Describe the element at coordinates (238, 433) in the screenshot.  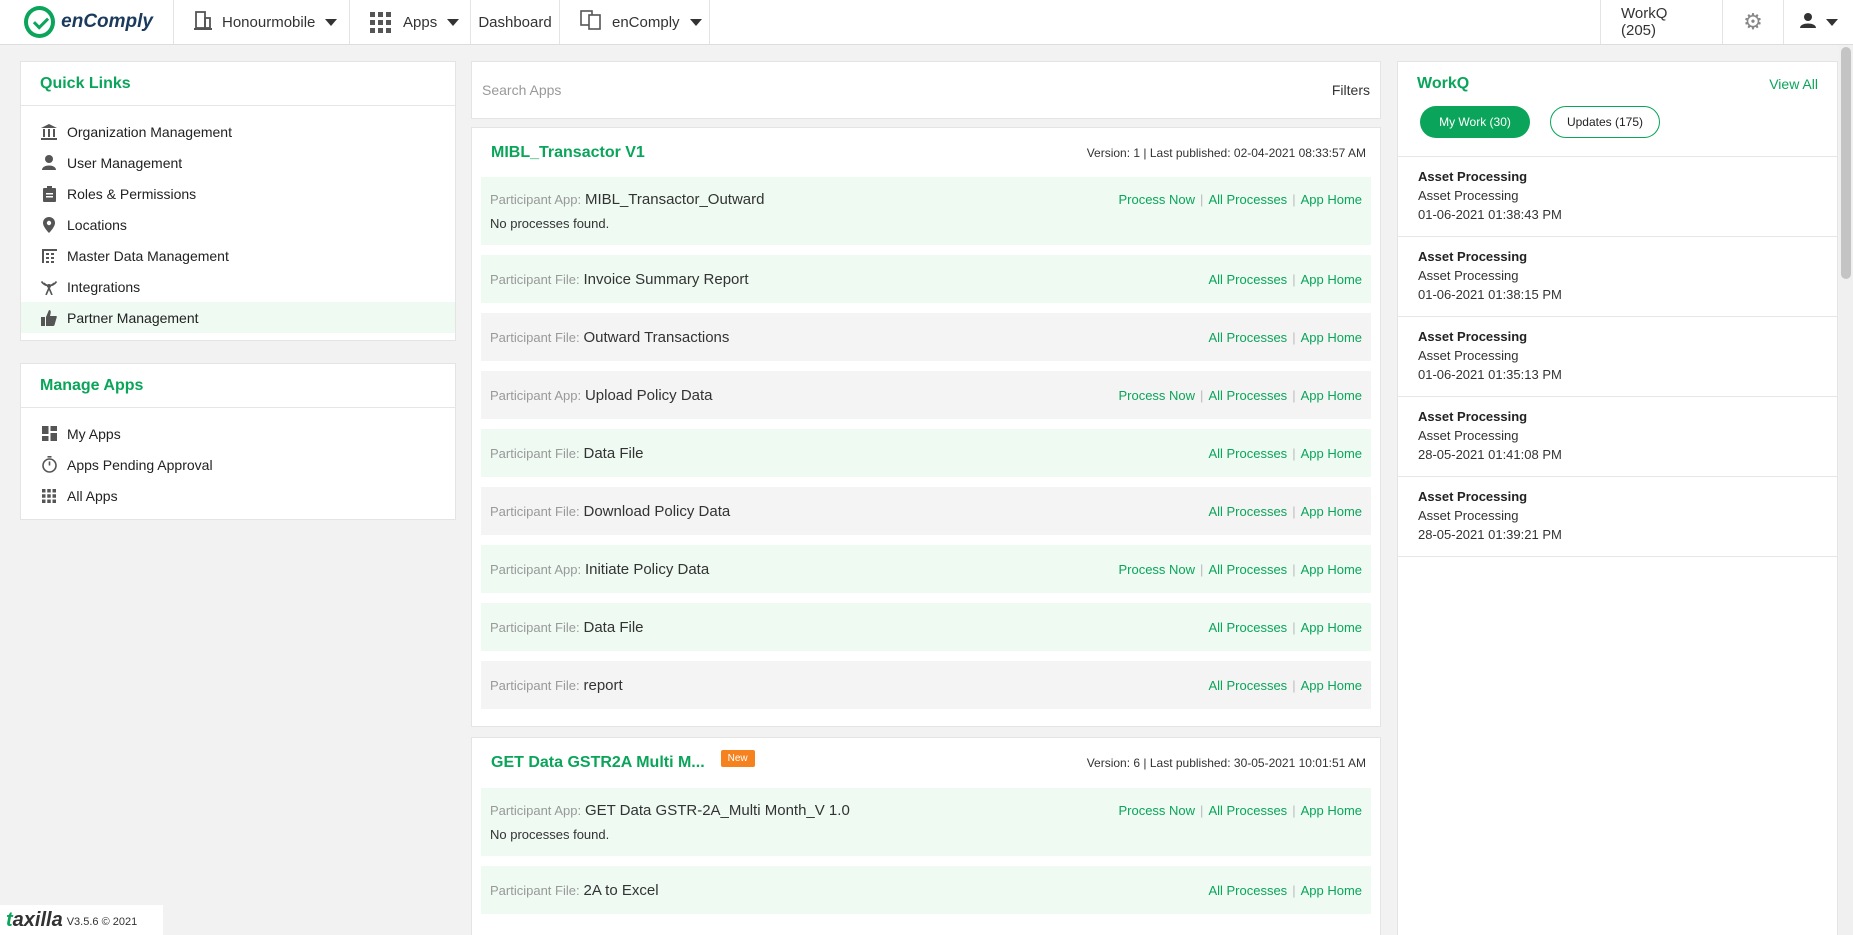
I see `manage-apps-my-apps: My Apps` at that location.